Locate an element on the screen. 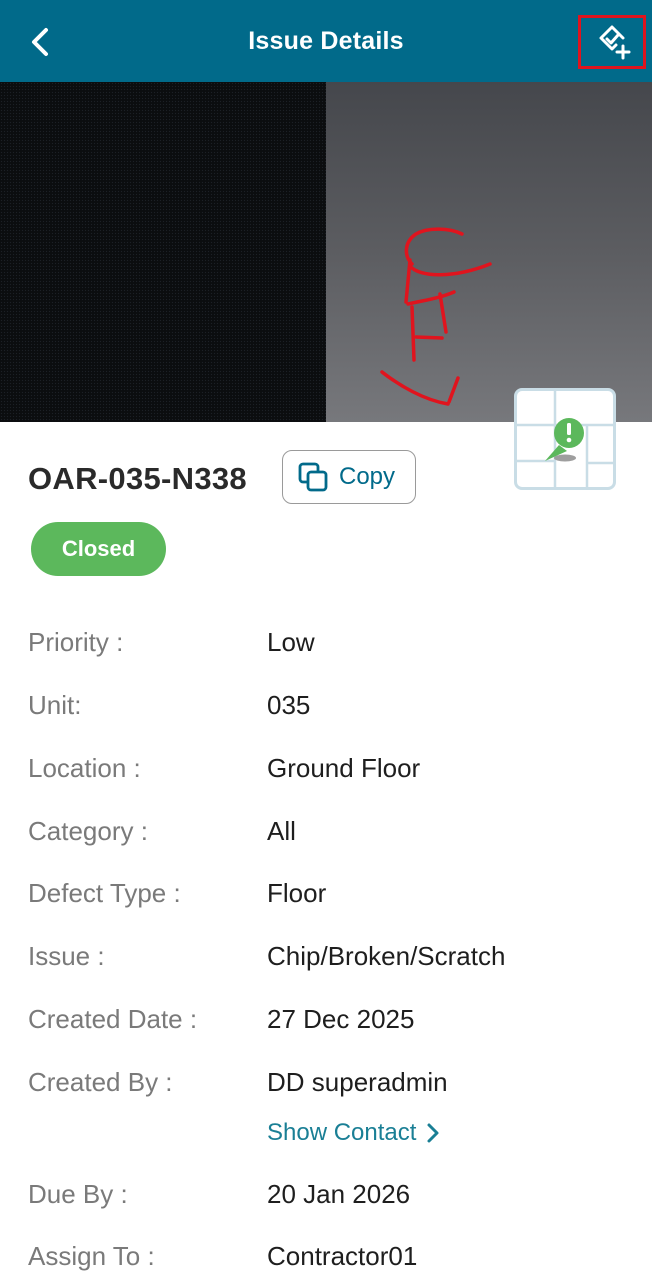 Image resolution: width=652 pixels, height=1280 pixels. detail-row-assign-to: Assign To : Contractor01 is located at coordinates (326, 1256).